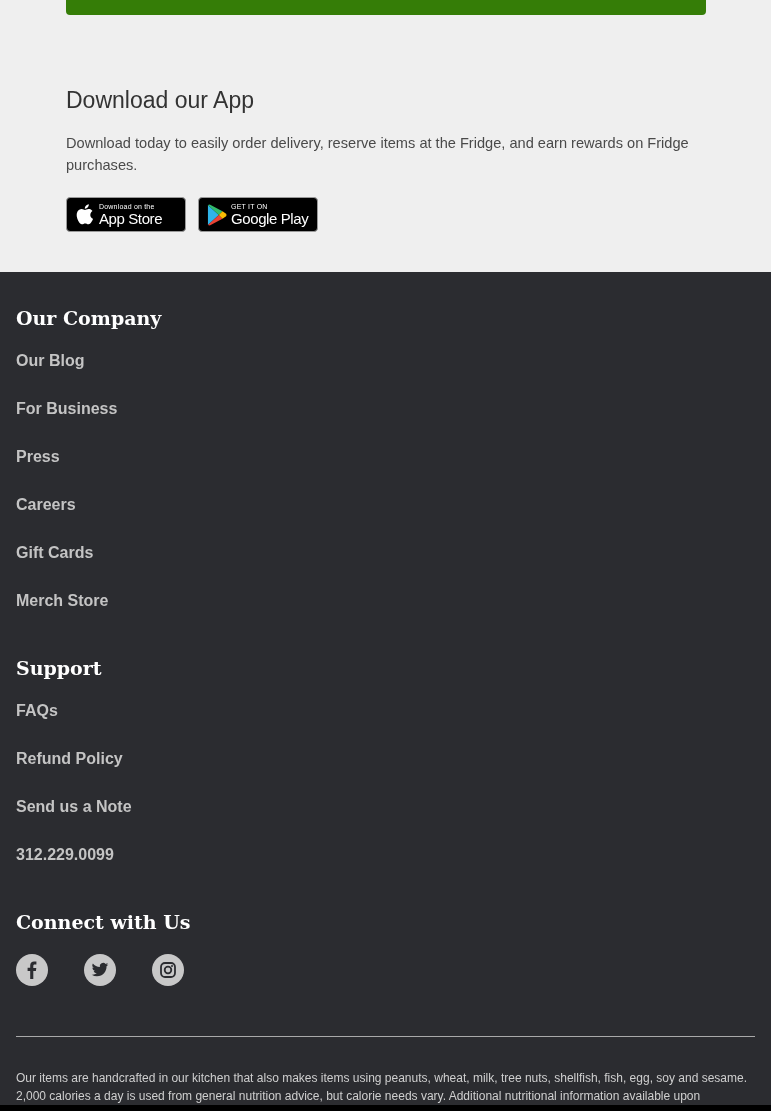  Describe the element at coordinates (160, 100) in the screenshot. I see `section-title: Download our App` at that location.